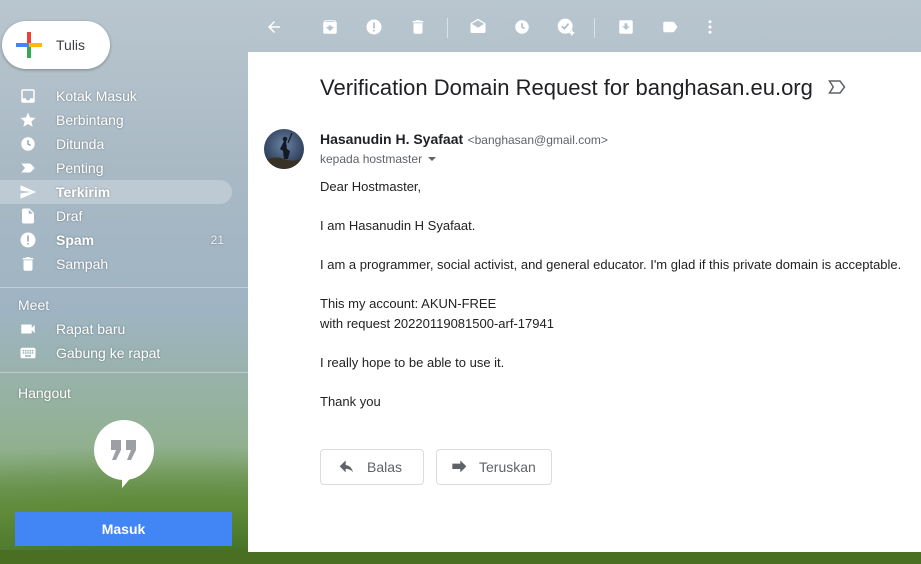  I want to click on join-meeting-label: Gabung ke rapat, so click(108, 353).